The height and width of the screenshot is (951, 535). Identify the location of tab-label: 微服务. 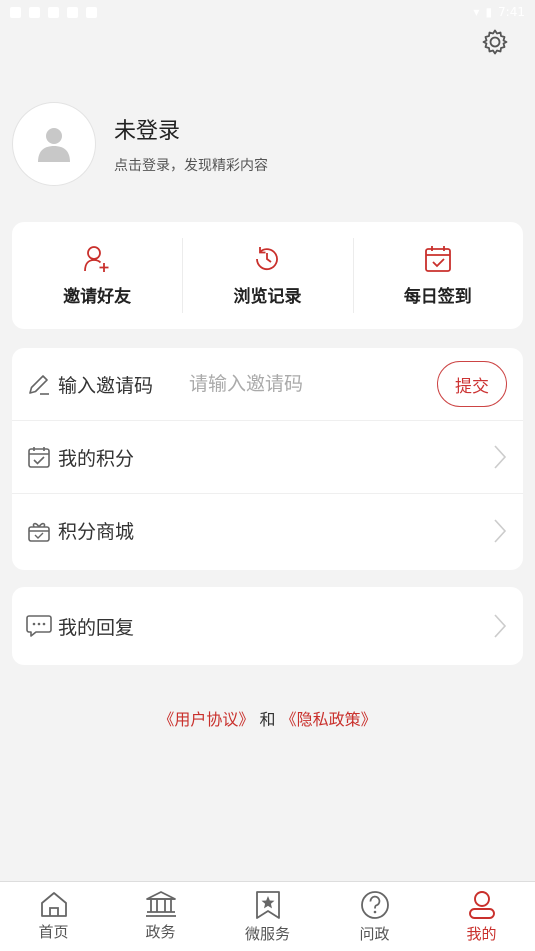
(267, 934).